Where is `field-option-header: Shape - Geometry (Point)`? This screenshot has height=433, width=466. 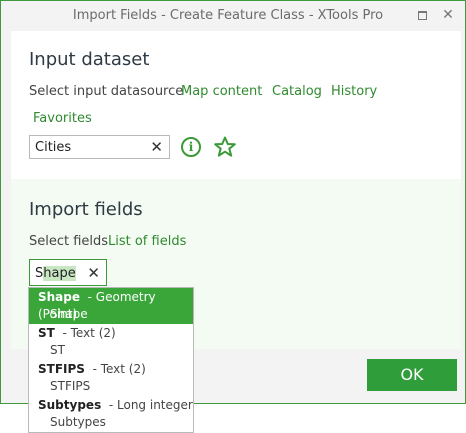 field-option-header: Shape - Geometry (Point) is located at coordinates (111, 305).